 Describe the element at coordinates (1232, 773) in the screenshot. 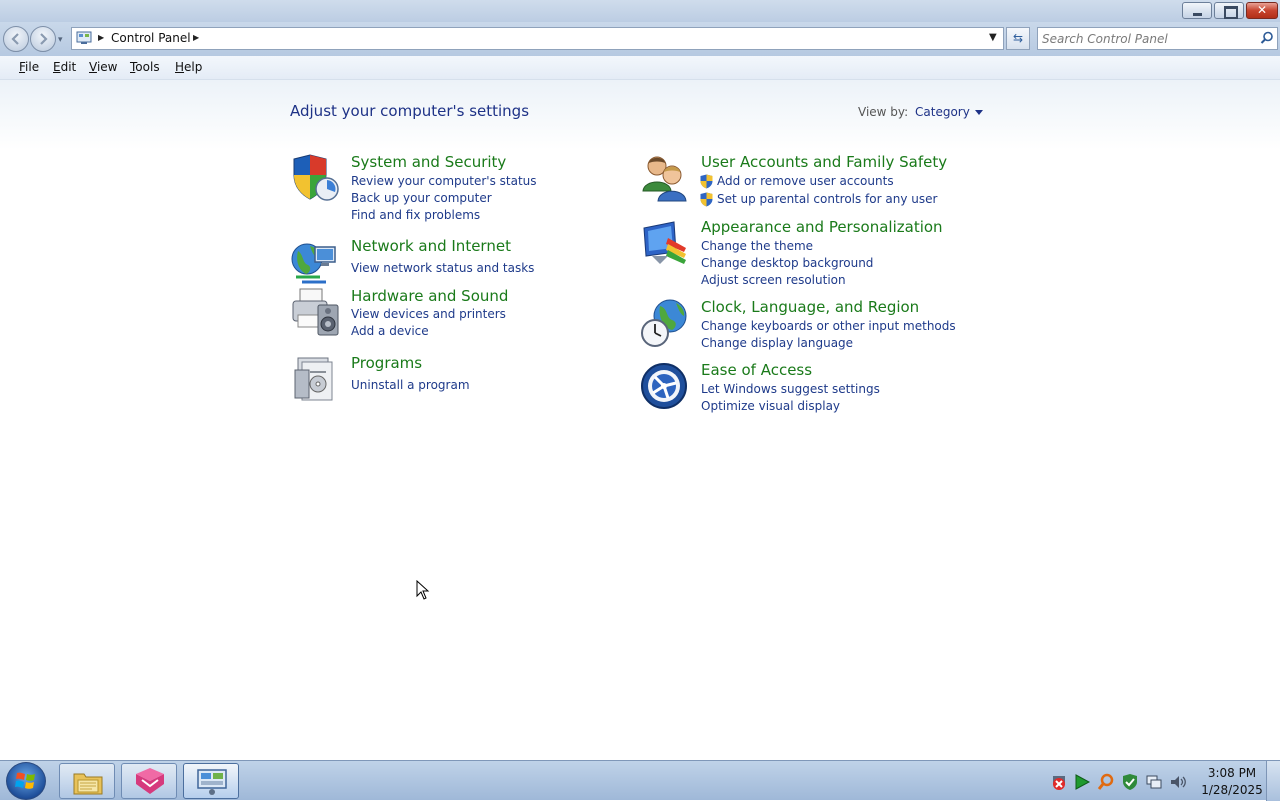

I see `clock-time: 3:08 PM` at that location.